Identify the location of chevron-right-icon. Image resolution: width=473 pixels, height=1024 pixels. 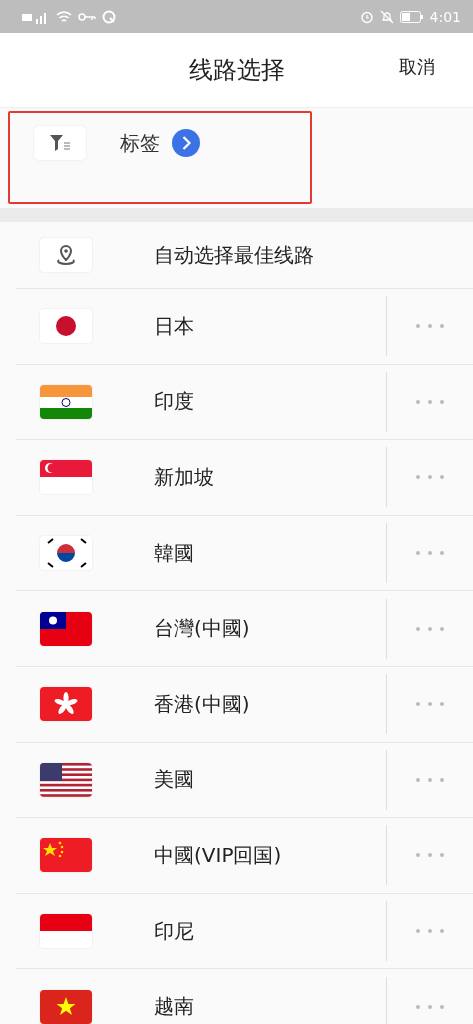
(186, 143).